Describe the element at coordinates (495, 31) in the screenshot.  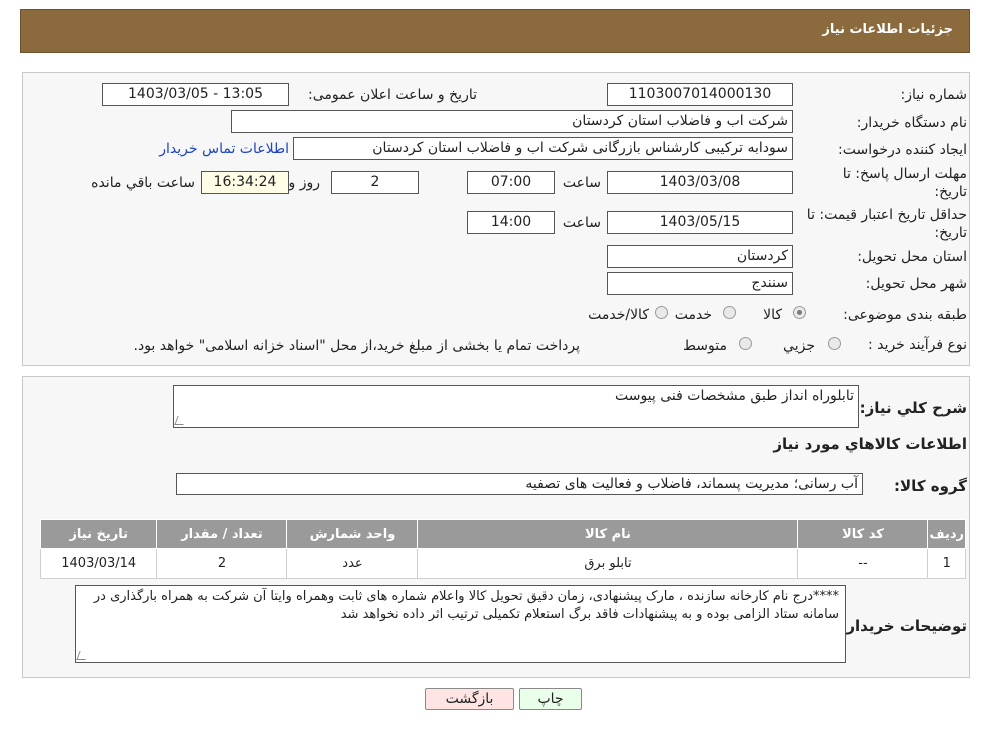
I see `page-title: جزئیات اطلاعات نیاز` at that location.